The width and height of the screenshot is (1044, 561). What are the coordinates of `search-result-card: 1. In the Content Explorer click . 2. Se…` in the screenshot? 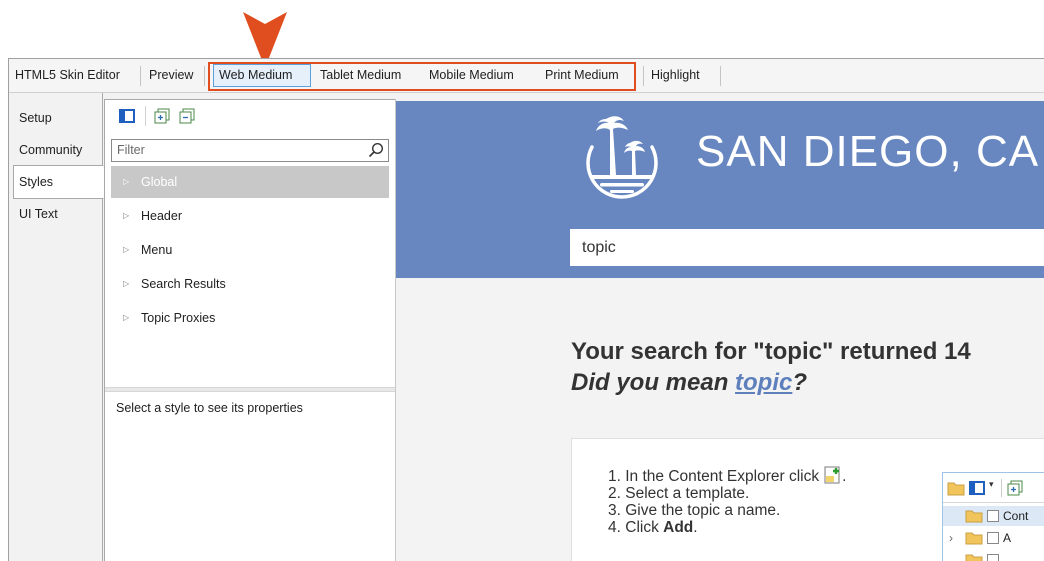 It's located at (807, 499).